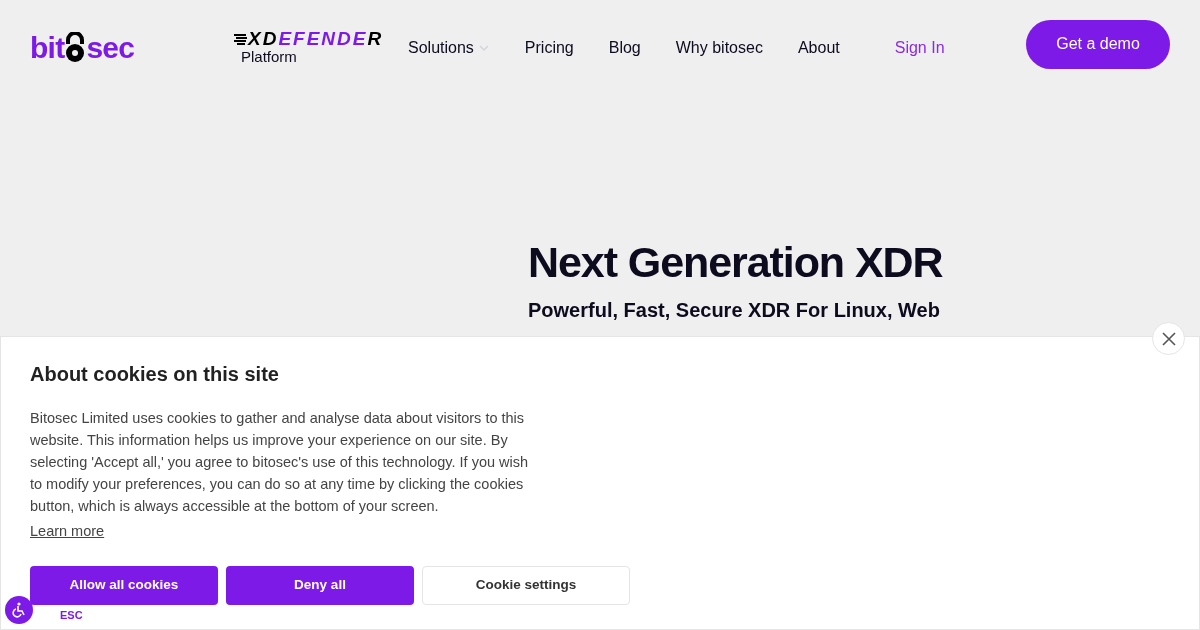  Describe the element at coordinates (526, 585) in the screenshot. I see `cookie-button: Cookie settings` at that location.